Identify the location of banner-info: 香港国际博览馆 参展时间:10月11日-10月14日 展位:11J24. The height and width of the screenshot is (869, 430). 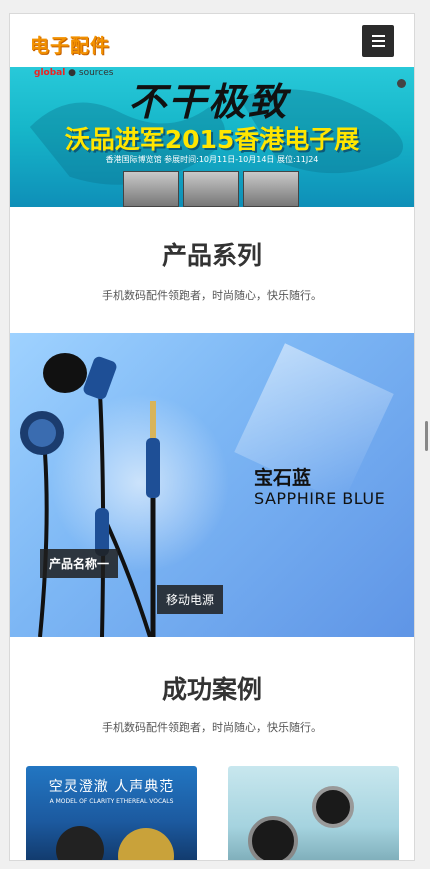
(212, 159).